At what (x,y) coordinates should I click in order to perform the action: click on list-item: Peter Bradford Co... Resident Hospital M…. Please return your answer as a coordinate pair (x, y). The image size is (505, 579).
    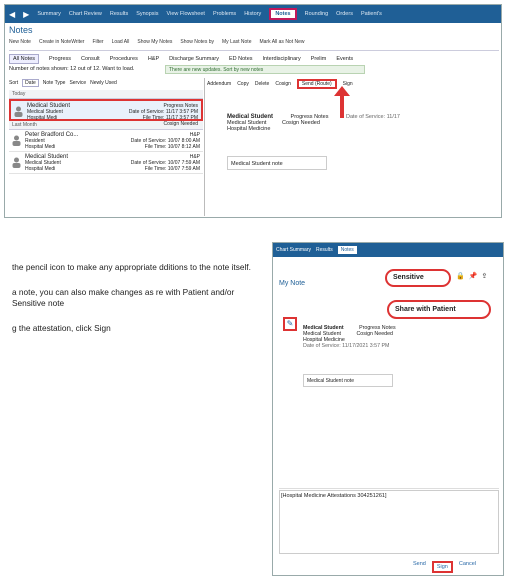
    Looking at the image, I should click on (106, 141).